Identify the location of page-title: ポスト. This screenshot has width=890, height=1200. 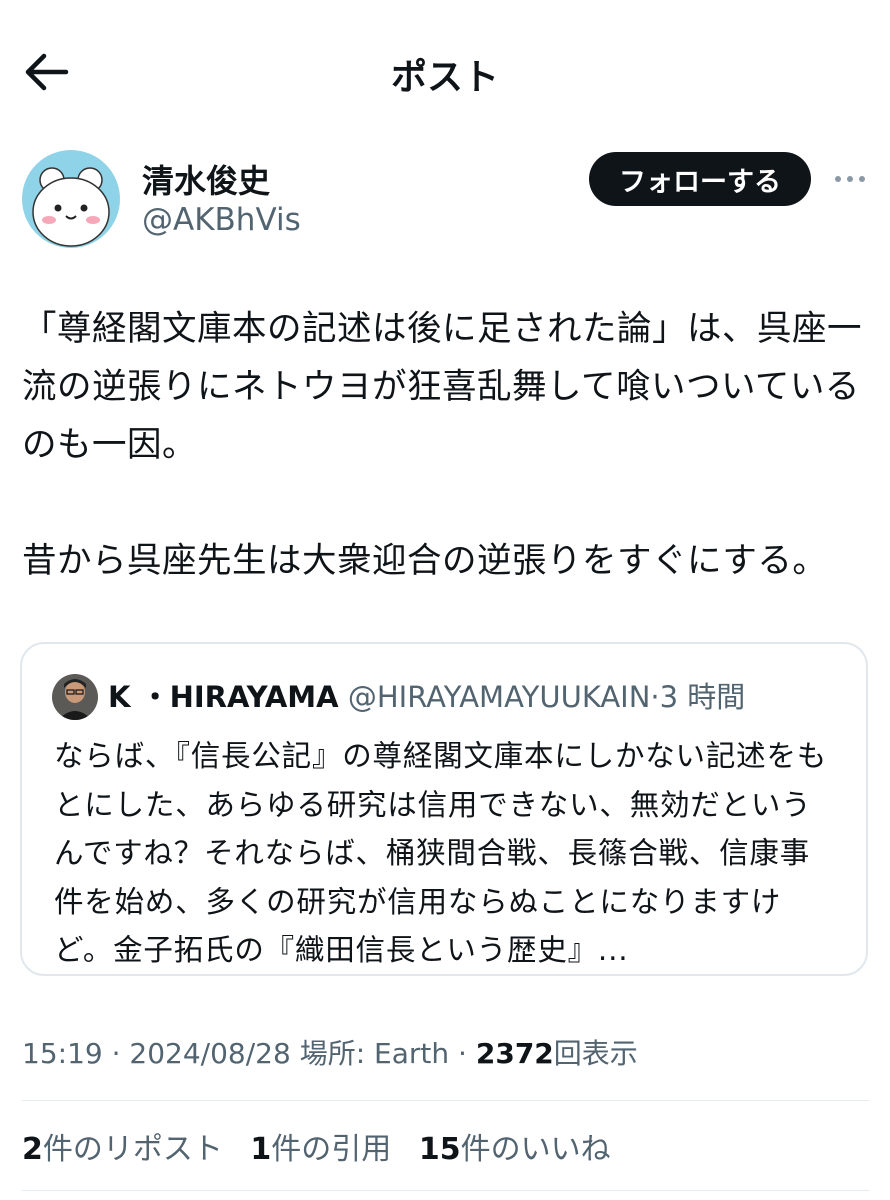
(444, 77).